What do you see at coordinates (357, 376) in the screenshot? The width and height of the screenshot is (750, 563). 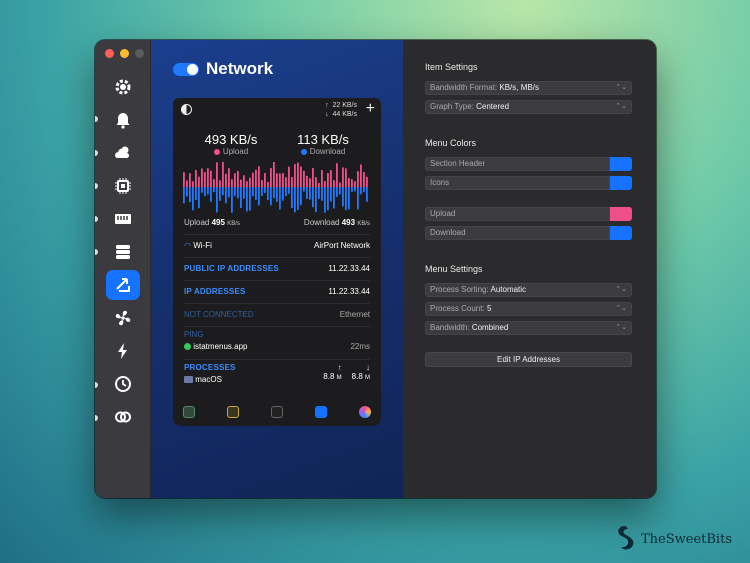 I see `process-download: 8.8` at bounding box center [357, 376].